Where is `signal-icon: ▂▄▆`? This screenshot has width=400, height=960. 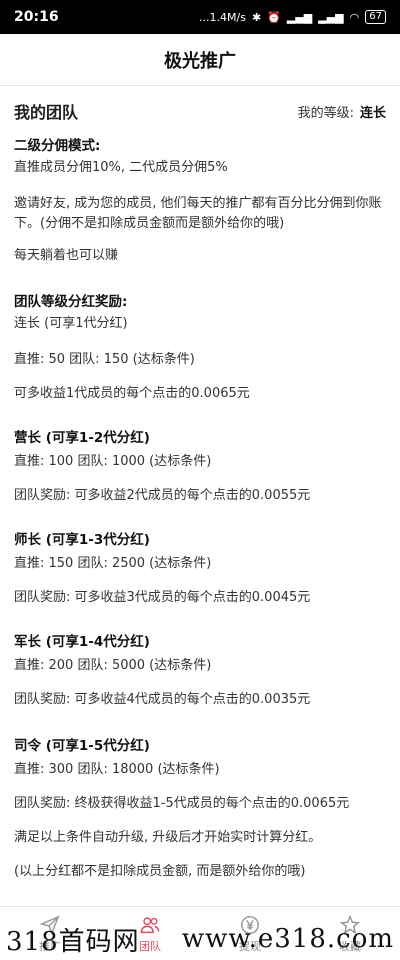 signal-icon: ▂▄▆ is located at coordinates (299, 17).